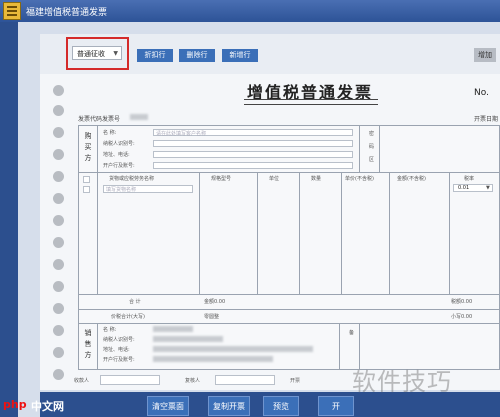  What do you see at coordinates (12, 11) in the screenshot?
I see `app-icon` at bounding box center [12, 11].